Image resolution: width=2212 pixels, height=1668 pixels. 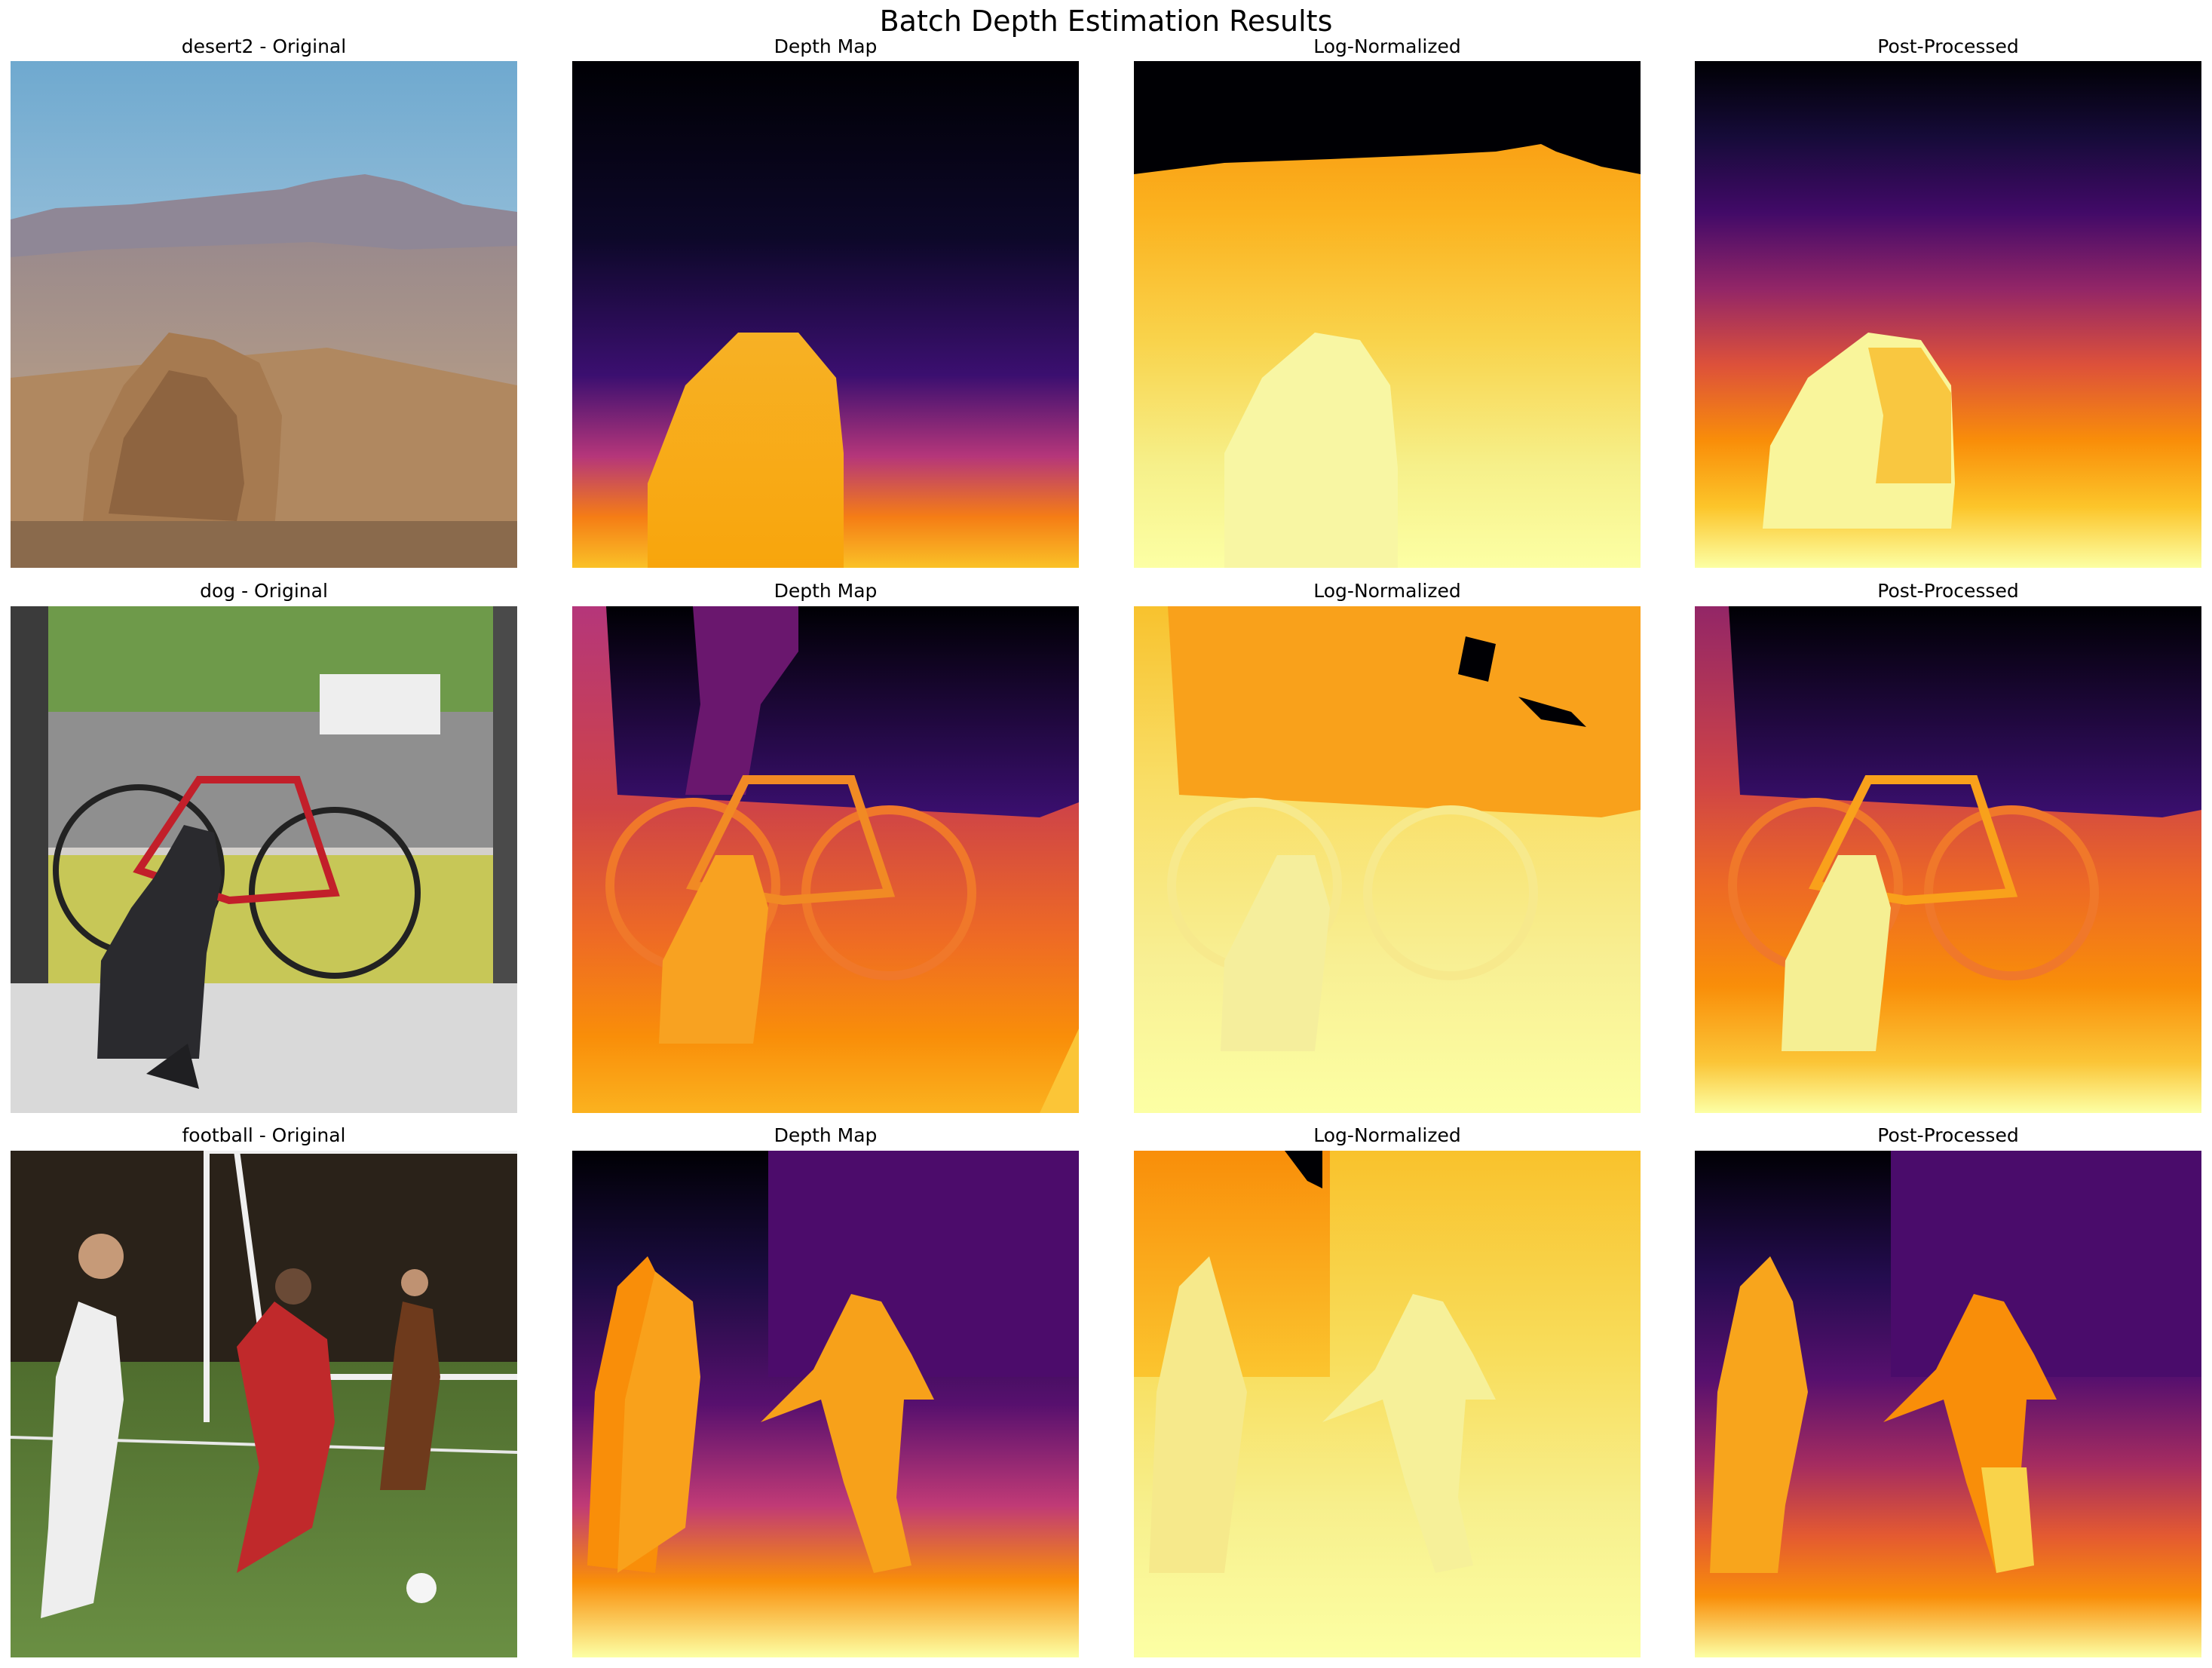 I want to click on football-depth-map, so click(x=825, y=1404).